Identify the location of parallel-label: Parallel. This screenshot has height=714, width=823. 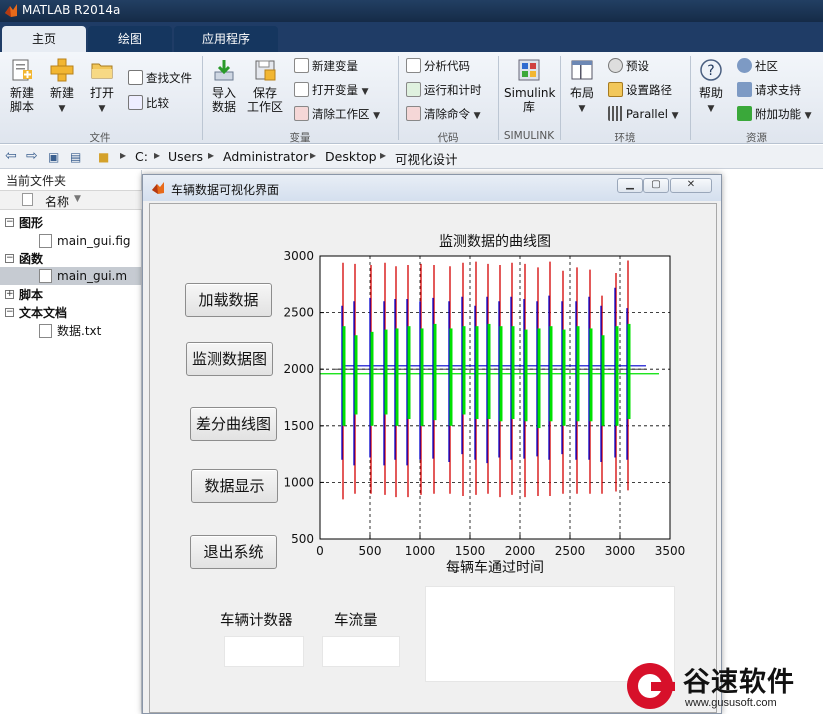
(647, 114).